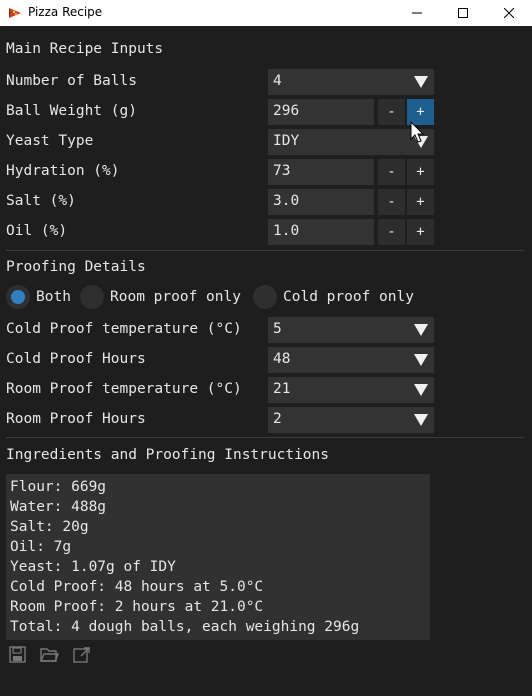  Describe the element at coordinates (351, 360) in the screenshot. I see `cold-proof-hours-combo: 48` at that location.